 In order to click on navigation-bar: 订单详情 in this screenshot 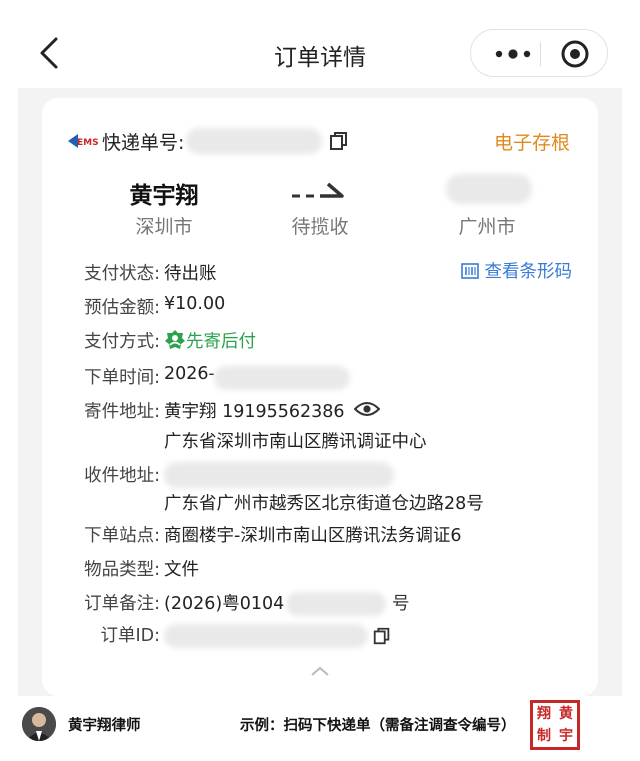, I will do `click(320, 48)`.